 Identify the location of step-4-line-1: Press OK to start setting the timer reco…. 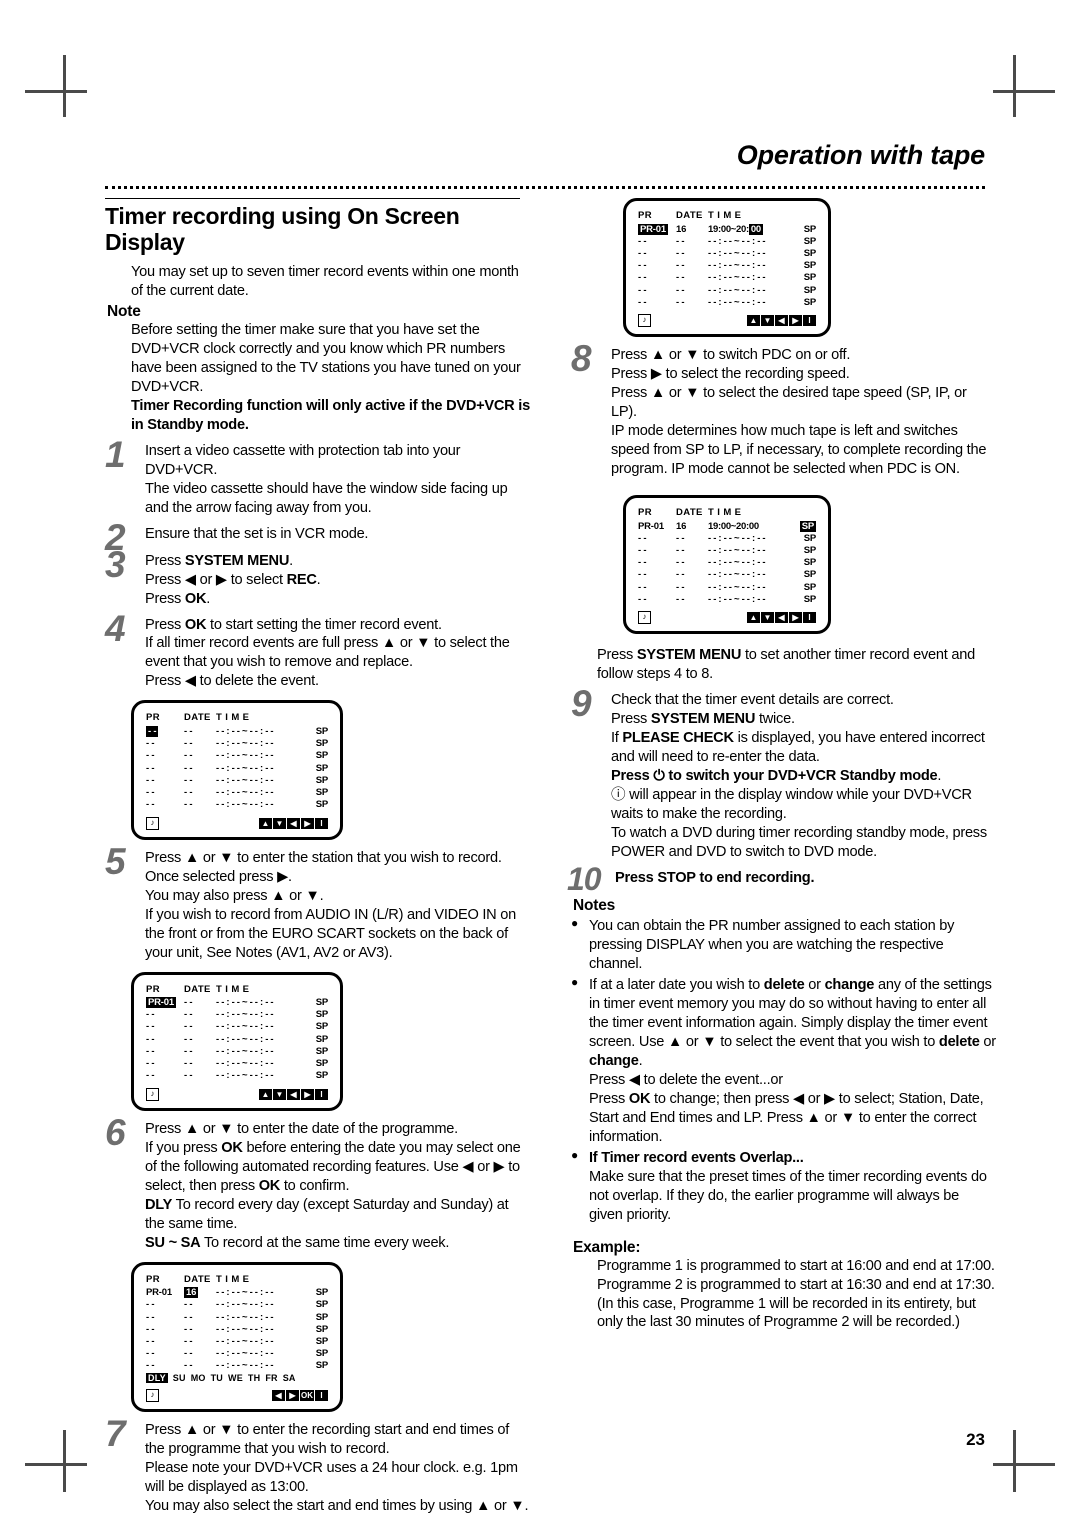
(293, 624).